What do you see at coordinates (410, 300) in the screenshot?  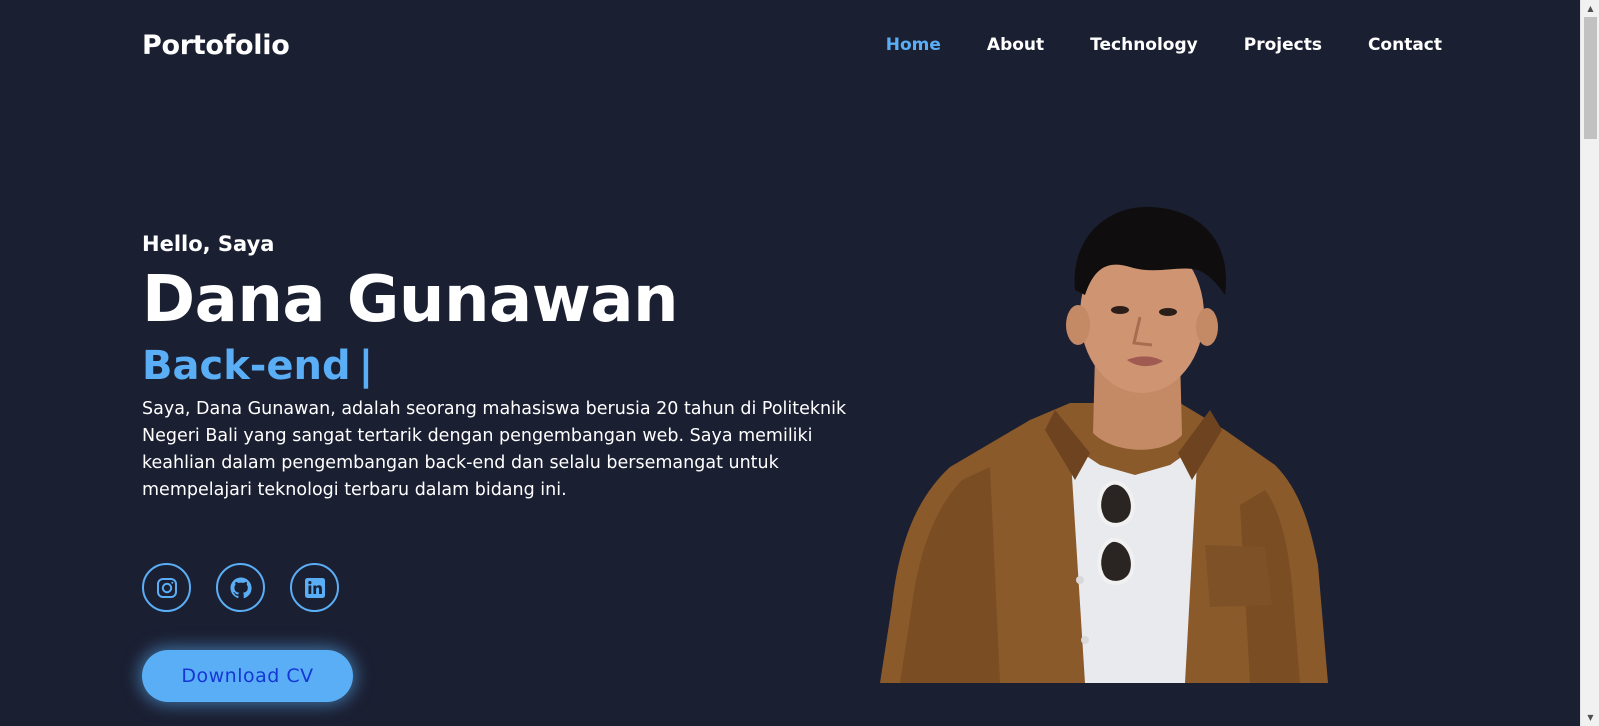 I see `hero-name: Dana Gunawan` at bounding box center [410, 300].